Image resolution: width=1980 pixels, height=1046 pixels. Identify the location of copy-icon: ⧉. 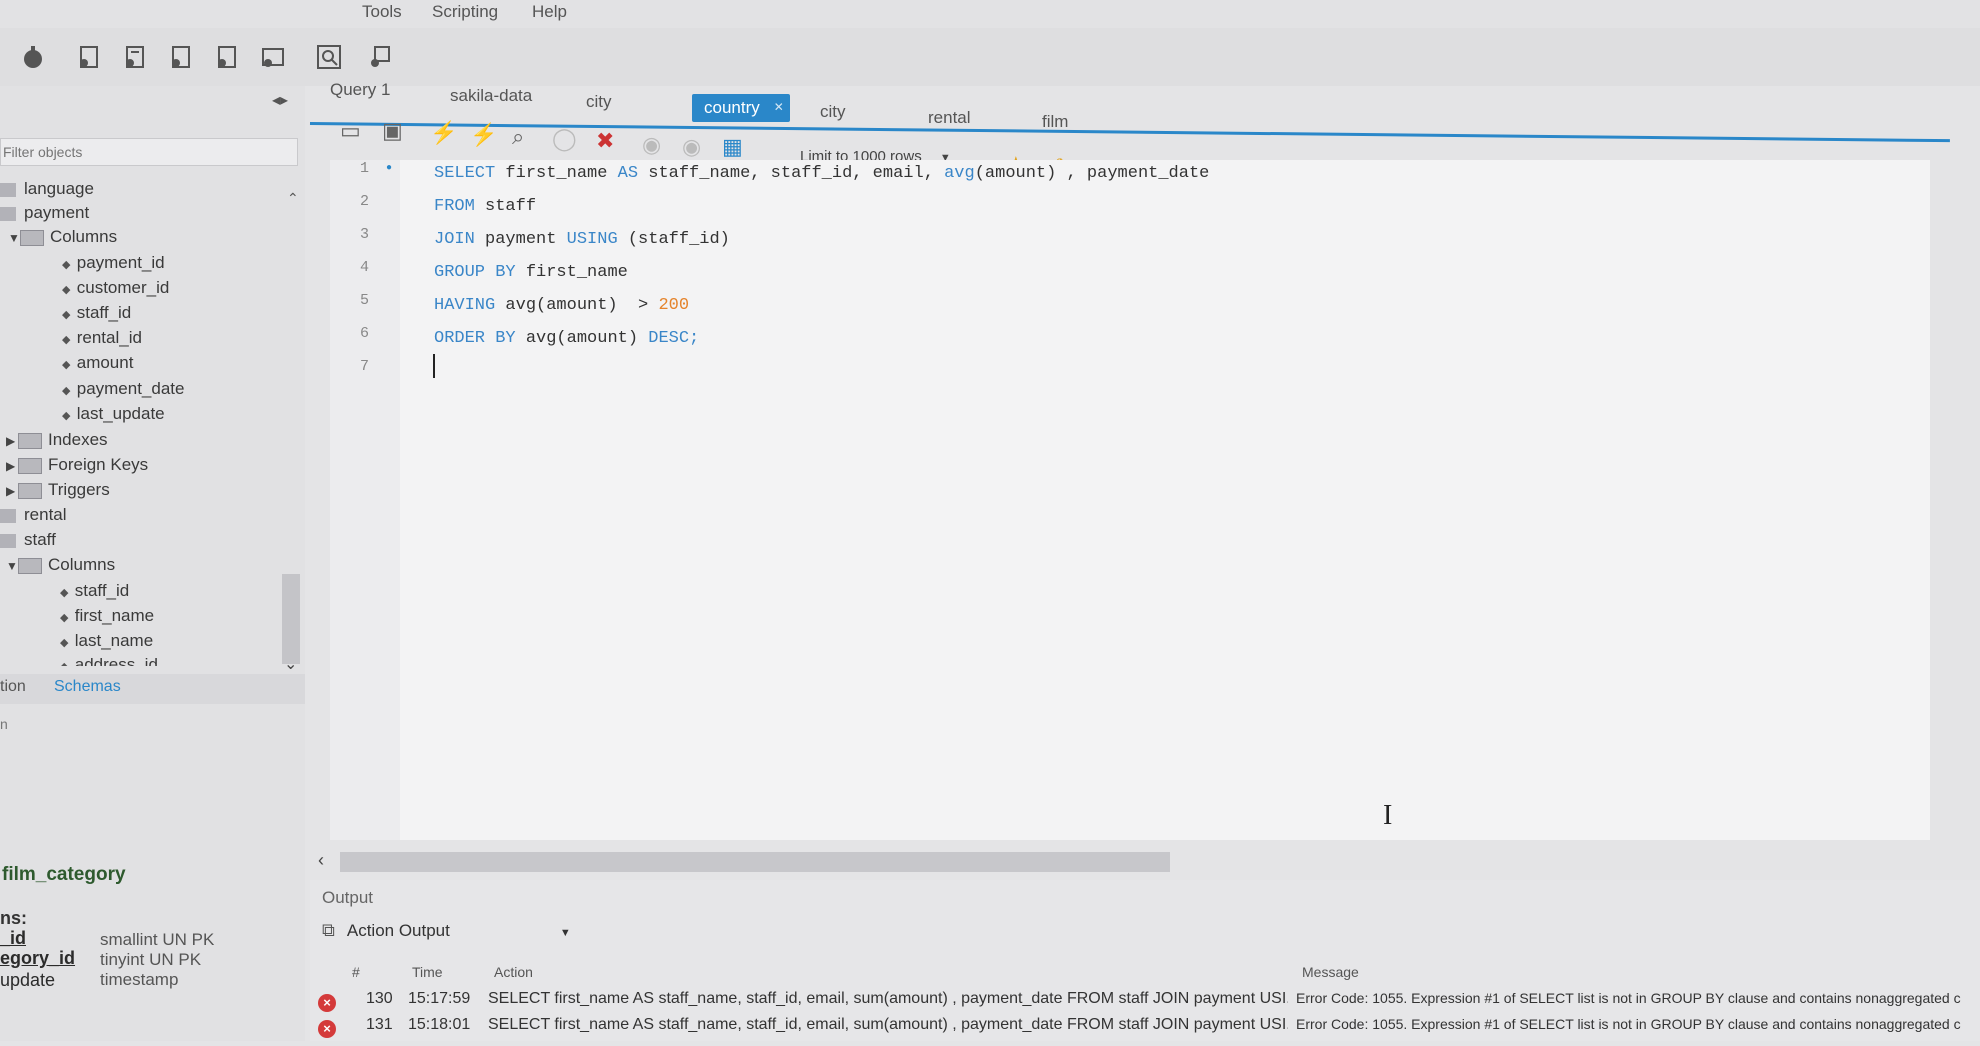
(328, 930).